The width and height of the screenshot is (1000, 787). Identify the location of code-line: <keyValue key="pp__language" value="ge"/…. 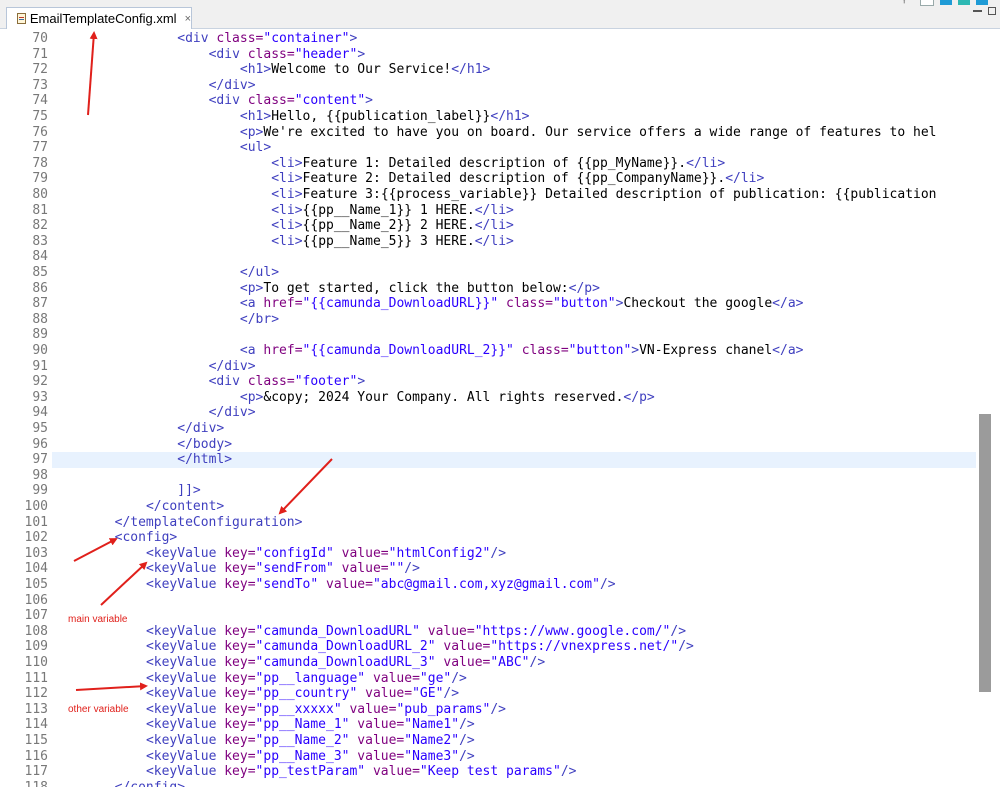
(514, 679).